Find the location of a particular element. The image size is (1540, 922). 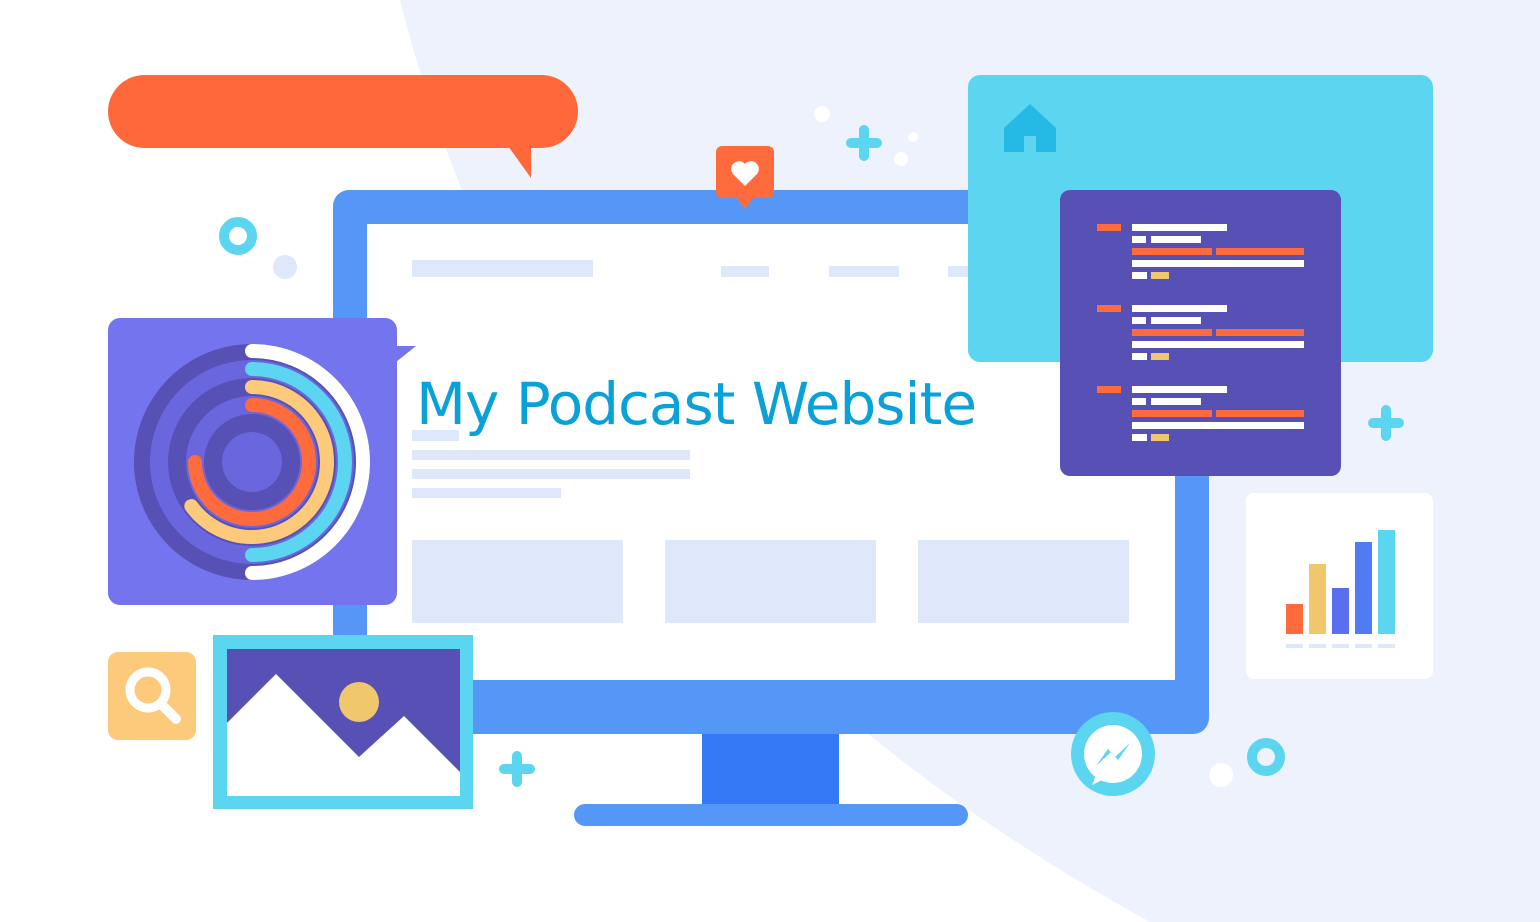

monitor-stand-base is located at coordinates (771, 815).